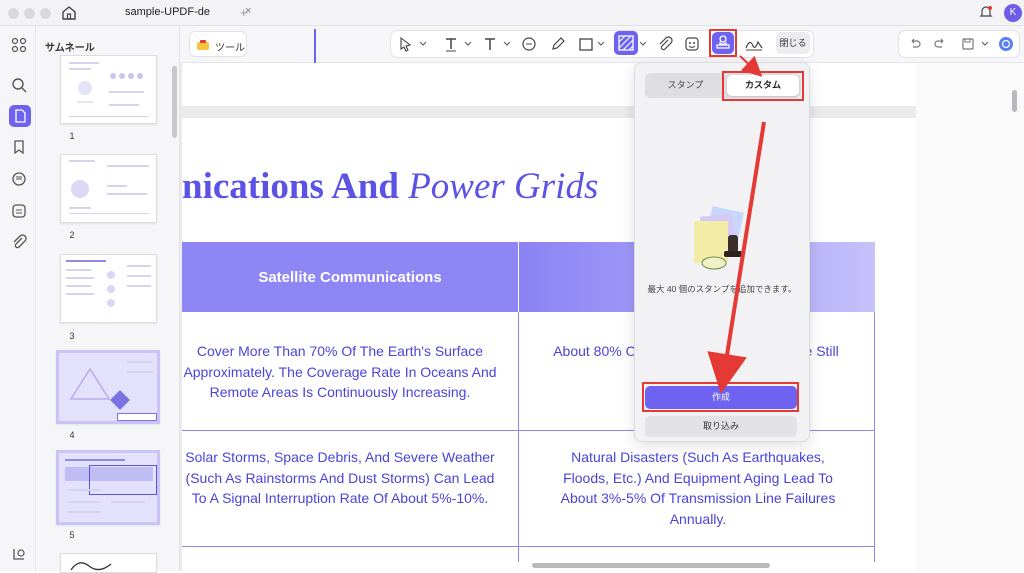 The height and width of the screenshot is (573, 1024). What do you see at coordinates (751, 66) in the screenshot?
I see `arrow-to-custom-tab` at bounding box center [751, 66].